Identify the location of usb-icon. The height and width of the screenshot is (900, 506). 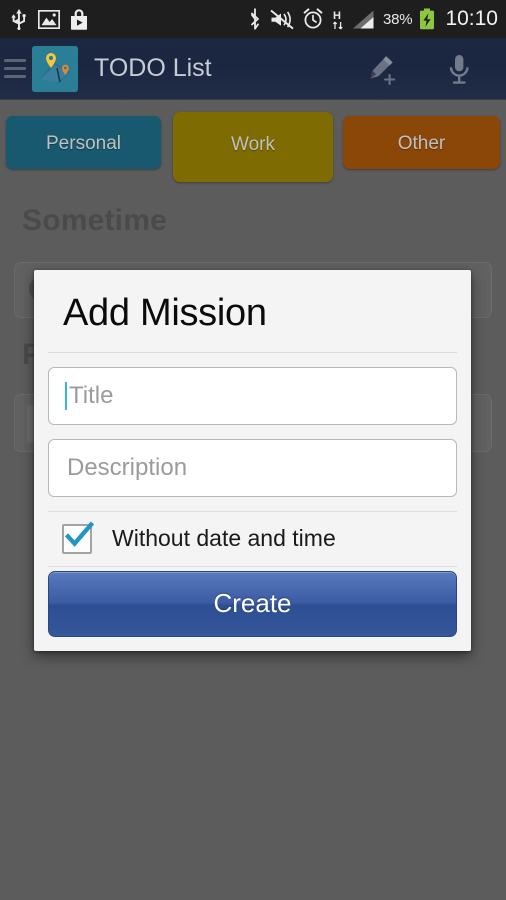
(19, 19).